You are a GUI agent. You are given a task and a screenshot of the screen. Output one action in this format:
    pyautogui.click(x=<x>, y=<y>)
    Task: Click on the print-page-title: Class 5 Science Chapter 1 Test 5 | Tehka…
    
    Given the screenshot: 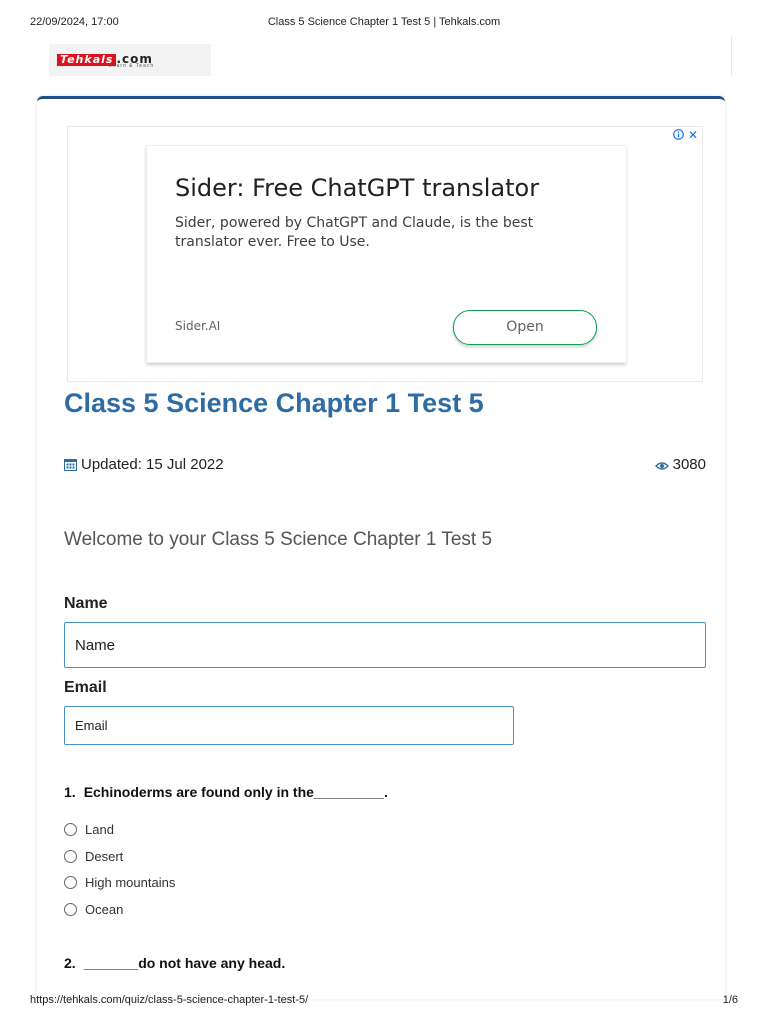 What is the action you would take?
    pyautogui.click(x=384, y=22)
    